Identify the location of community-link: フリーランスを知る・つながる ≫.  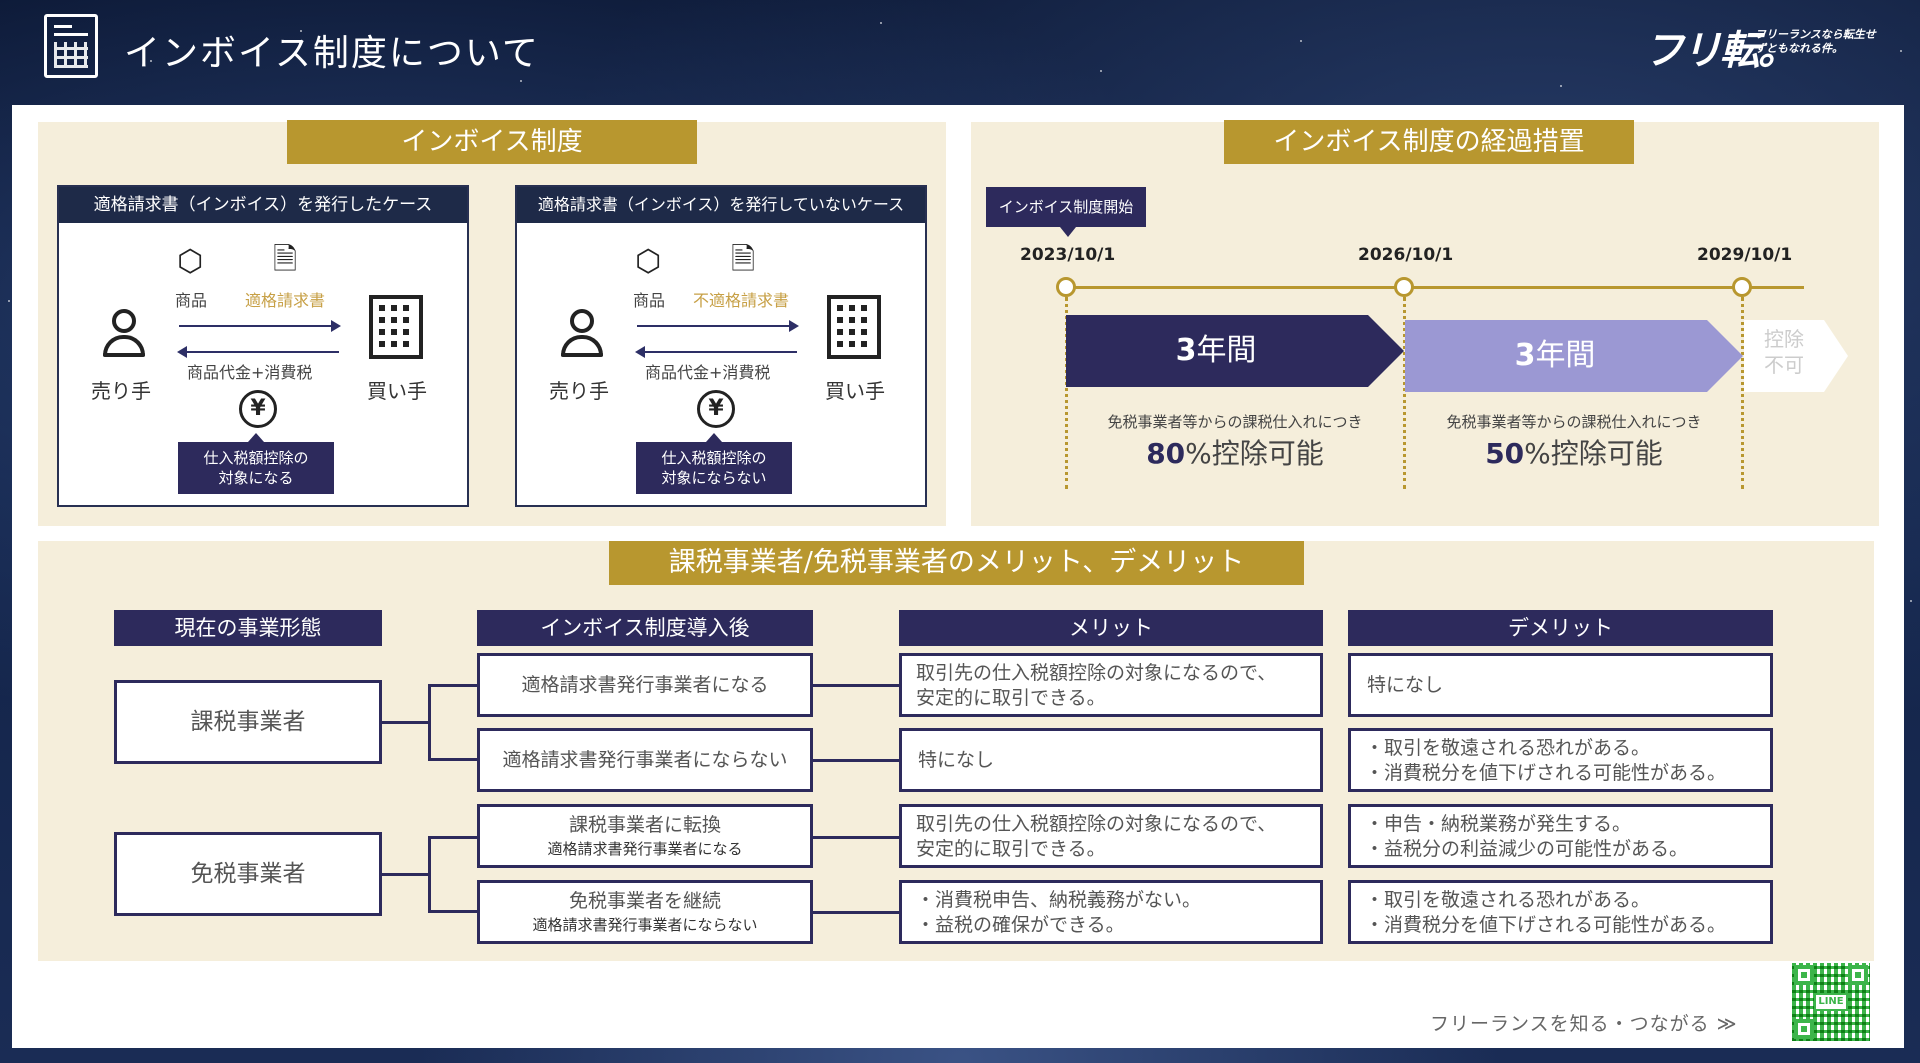
(1584, 1022).